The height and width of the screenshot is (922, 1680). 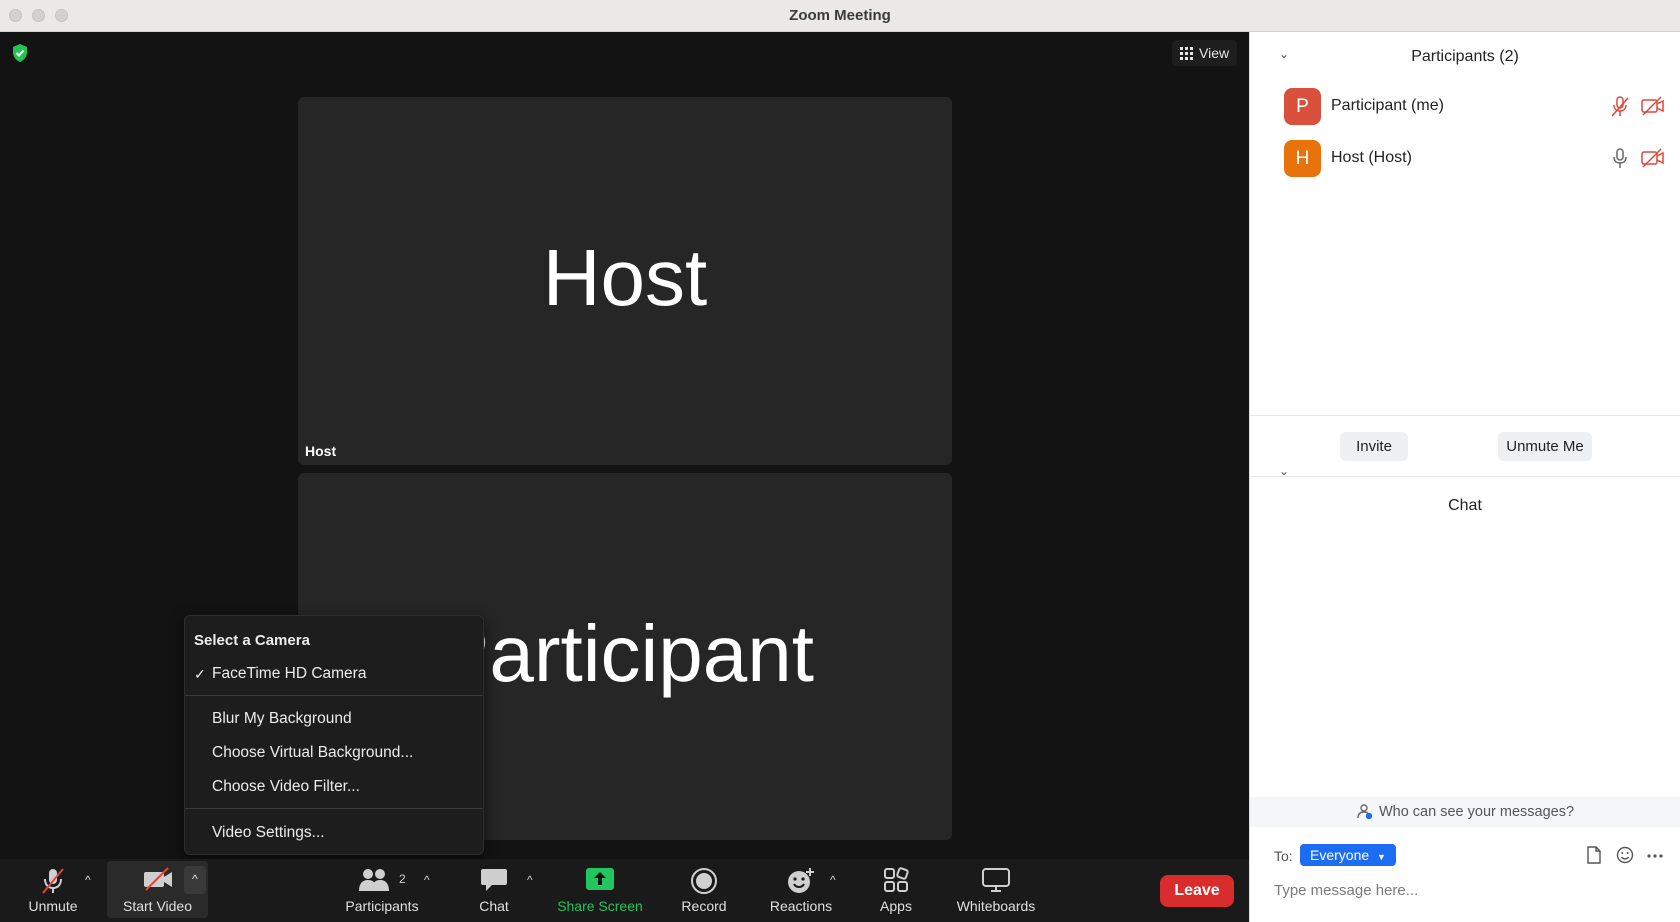 I want to click on chat-panel-title: Chat, so click(x=1465, y=505).